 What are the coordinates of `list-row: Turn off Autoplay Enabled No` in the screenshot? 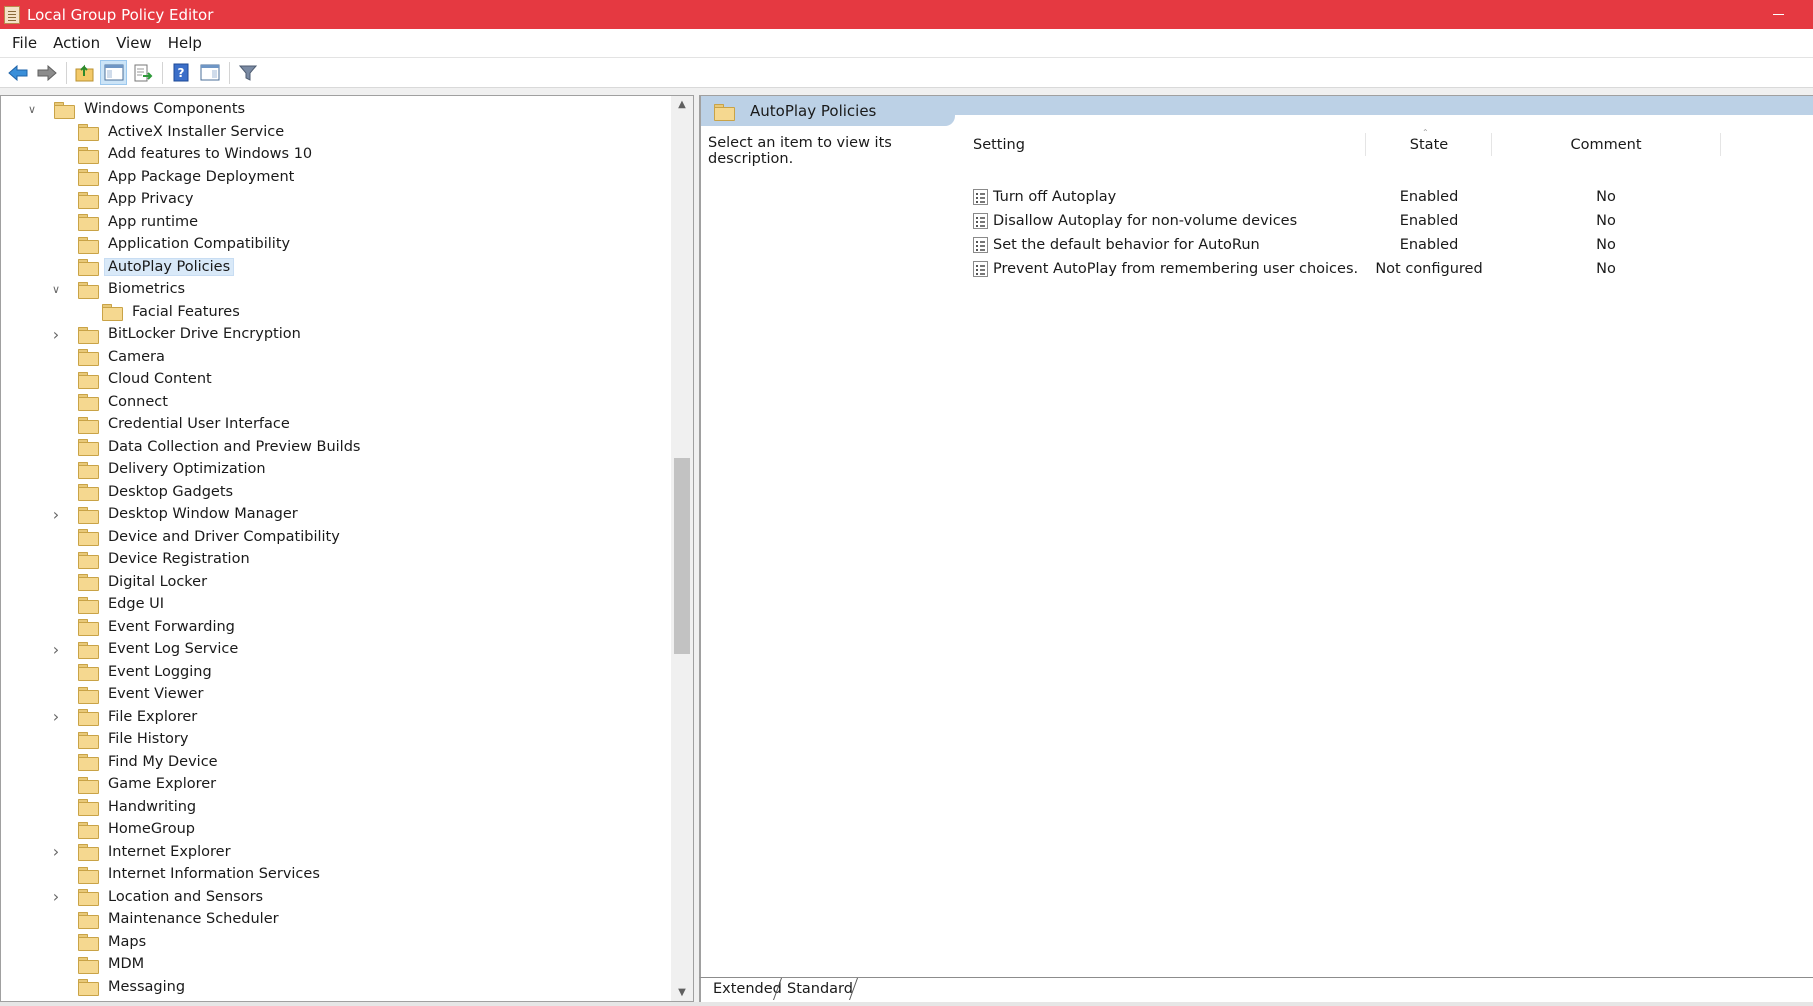 It's located at (1386, 197).